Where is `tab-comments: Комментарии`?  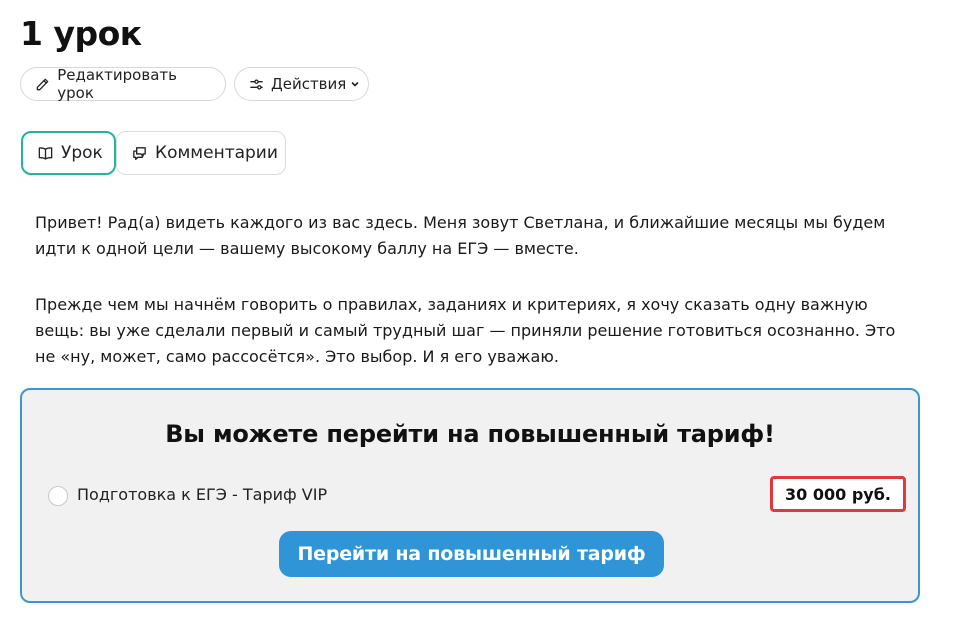
tab-comments: Комментарии is located at coordinates (201, 153).